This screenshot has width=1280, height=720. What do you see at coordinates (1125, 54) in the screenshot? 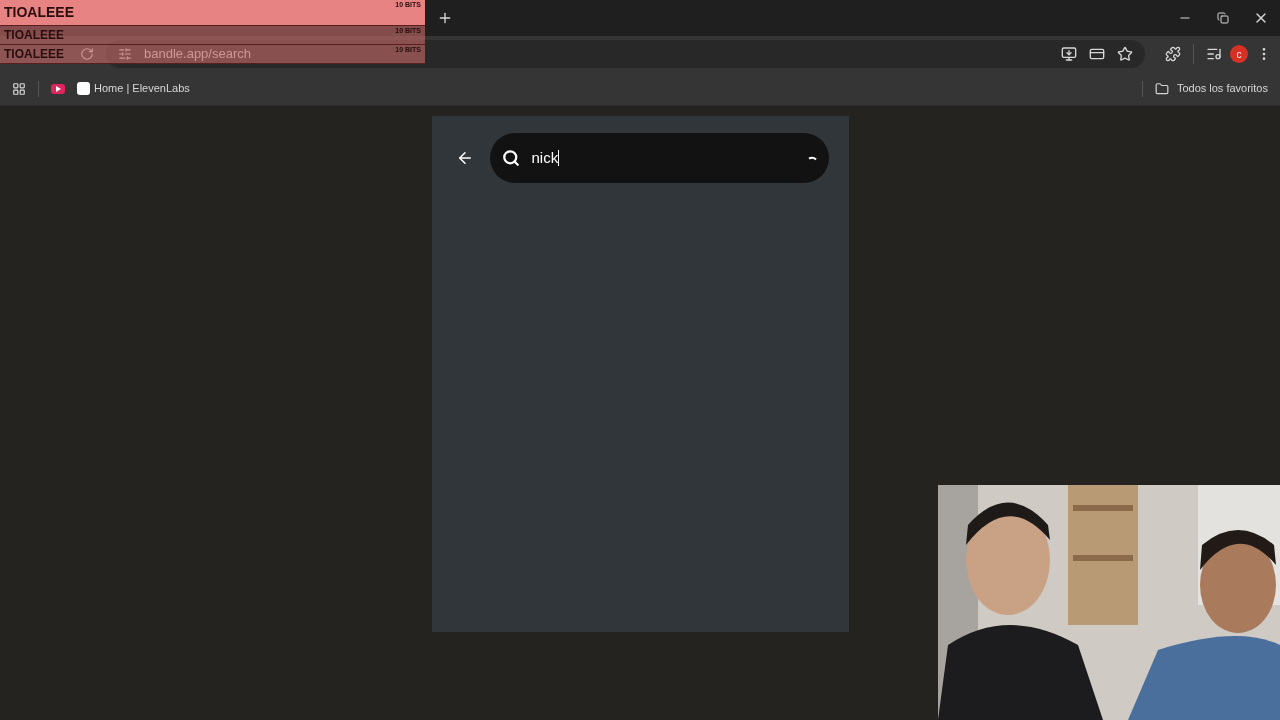
I see `bookmark-star-icon` at bounding box center [1125, 54].